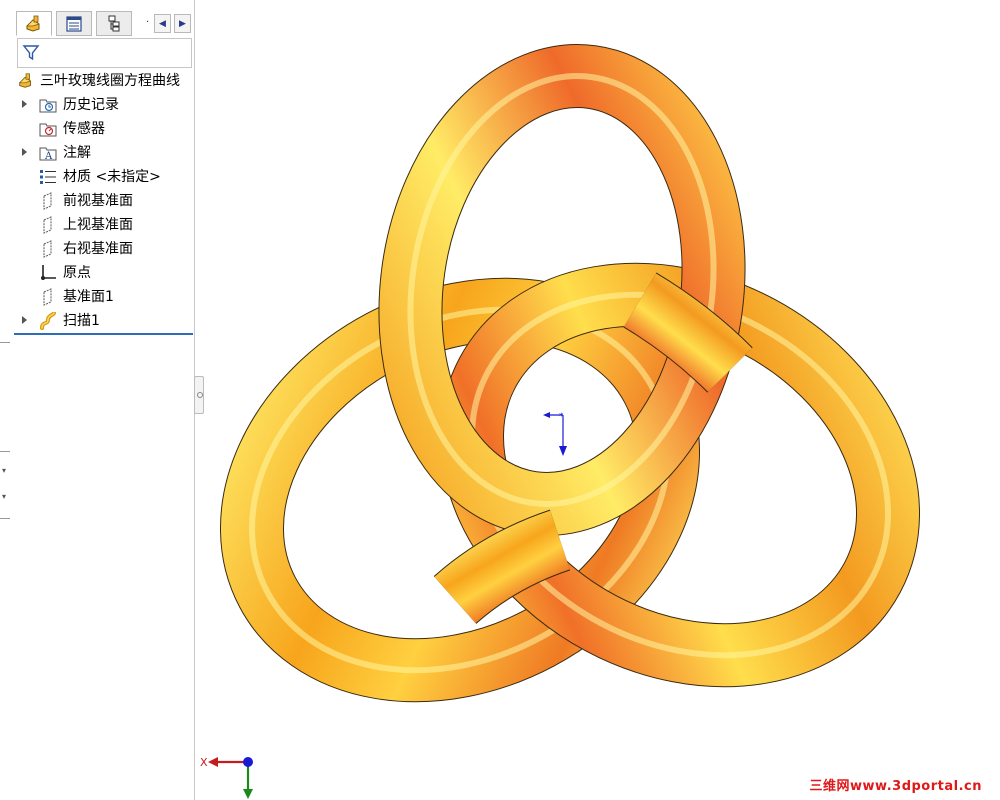  What do you see at coordinates (84, 129) in the screenshot?
I see `tree-item-label: 传感器` at bounding box center [84, 129].